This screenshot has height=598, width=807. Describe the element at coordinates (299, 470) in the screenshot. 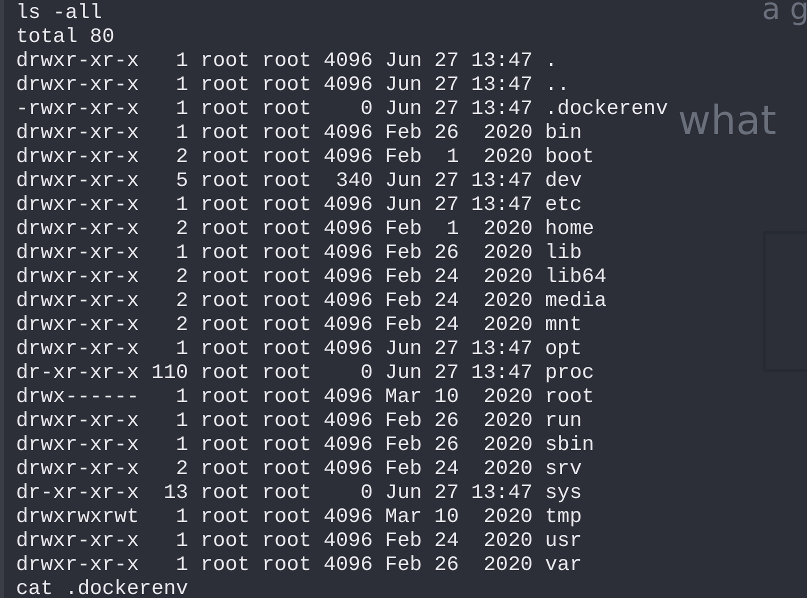

I see `terminal-line: drwxr-xr-x 2 root root 4096 Feb 24 2020 srv` at that location.